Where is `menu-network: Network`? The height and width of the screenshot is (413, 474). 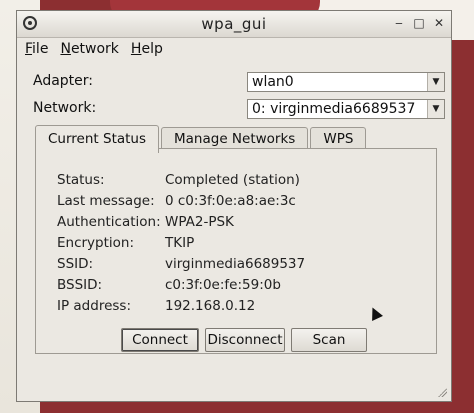 menu-network: Network is located at coordinates (89, 49).